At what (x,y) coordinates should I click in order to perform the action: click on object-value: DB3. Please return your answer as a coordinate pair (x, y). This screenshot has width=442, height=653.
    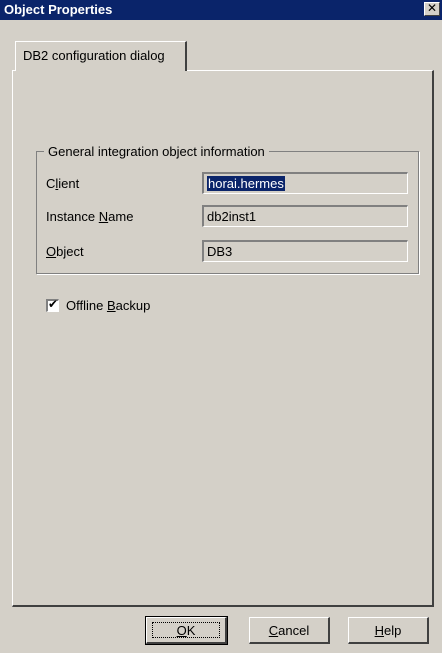
    Looking at the image, I should click on (220, 251).